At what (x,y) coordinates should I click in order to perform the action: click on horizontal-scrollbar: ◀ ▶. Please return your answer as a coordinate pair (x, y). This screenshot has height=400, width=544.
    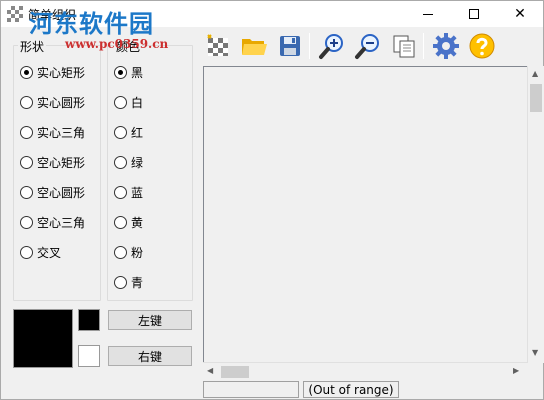
    Looking at the image, I should click on (365, 370).